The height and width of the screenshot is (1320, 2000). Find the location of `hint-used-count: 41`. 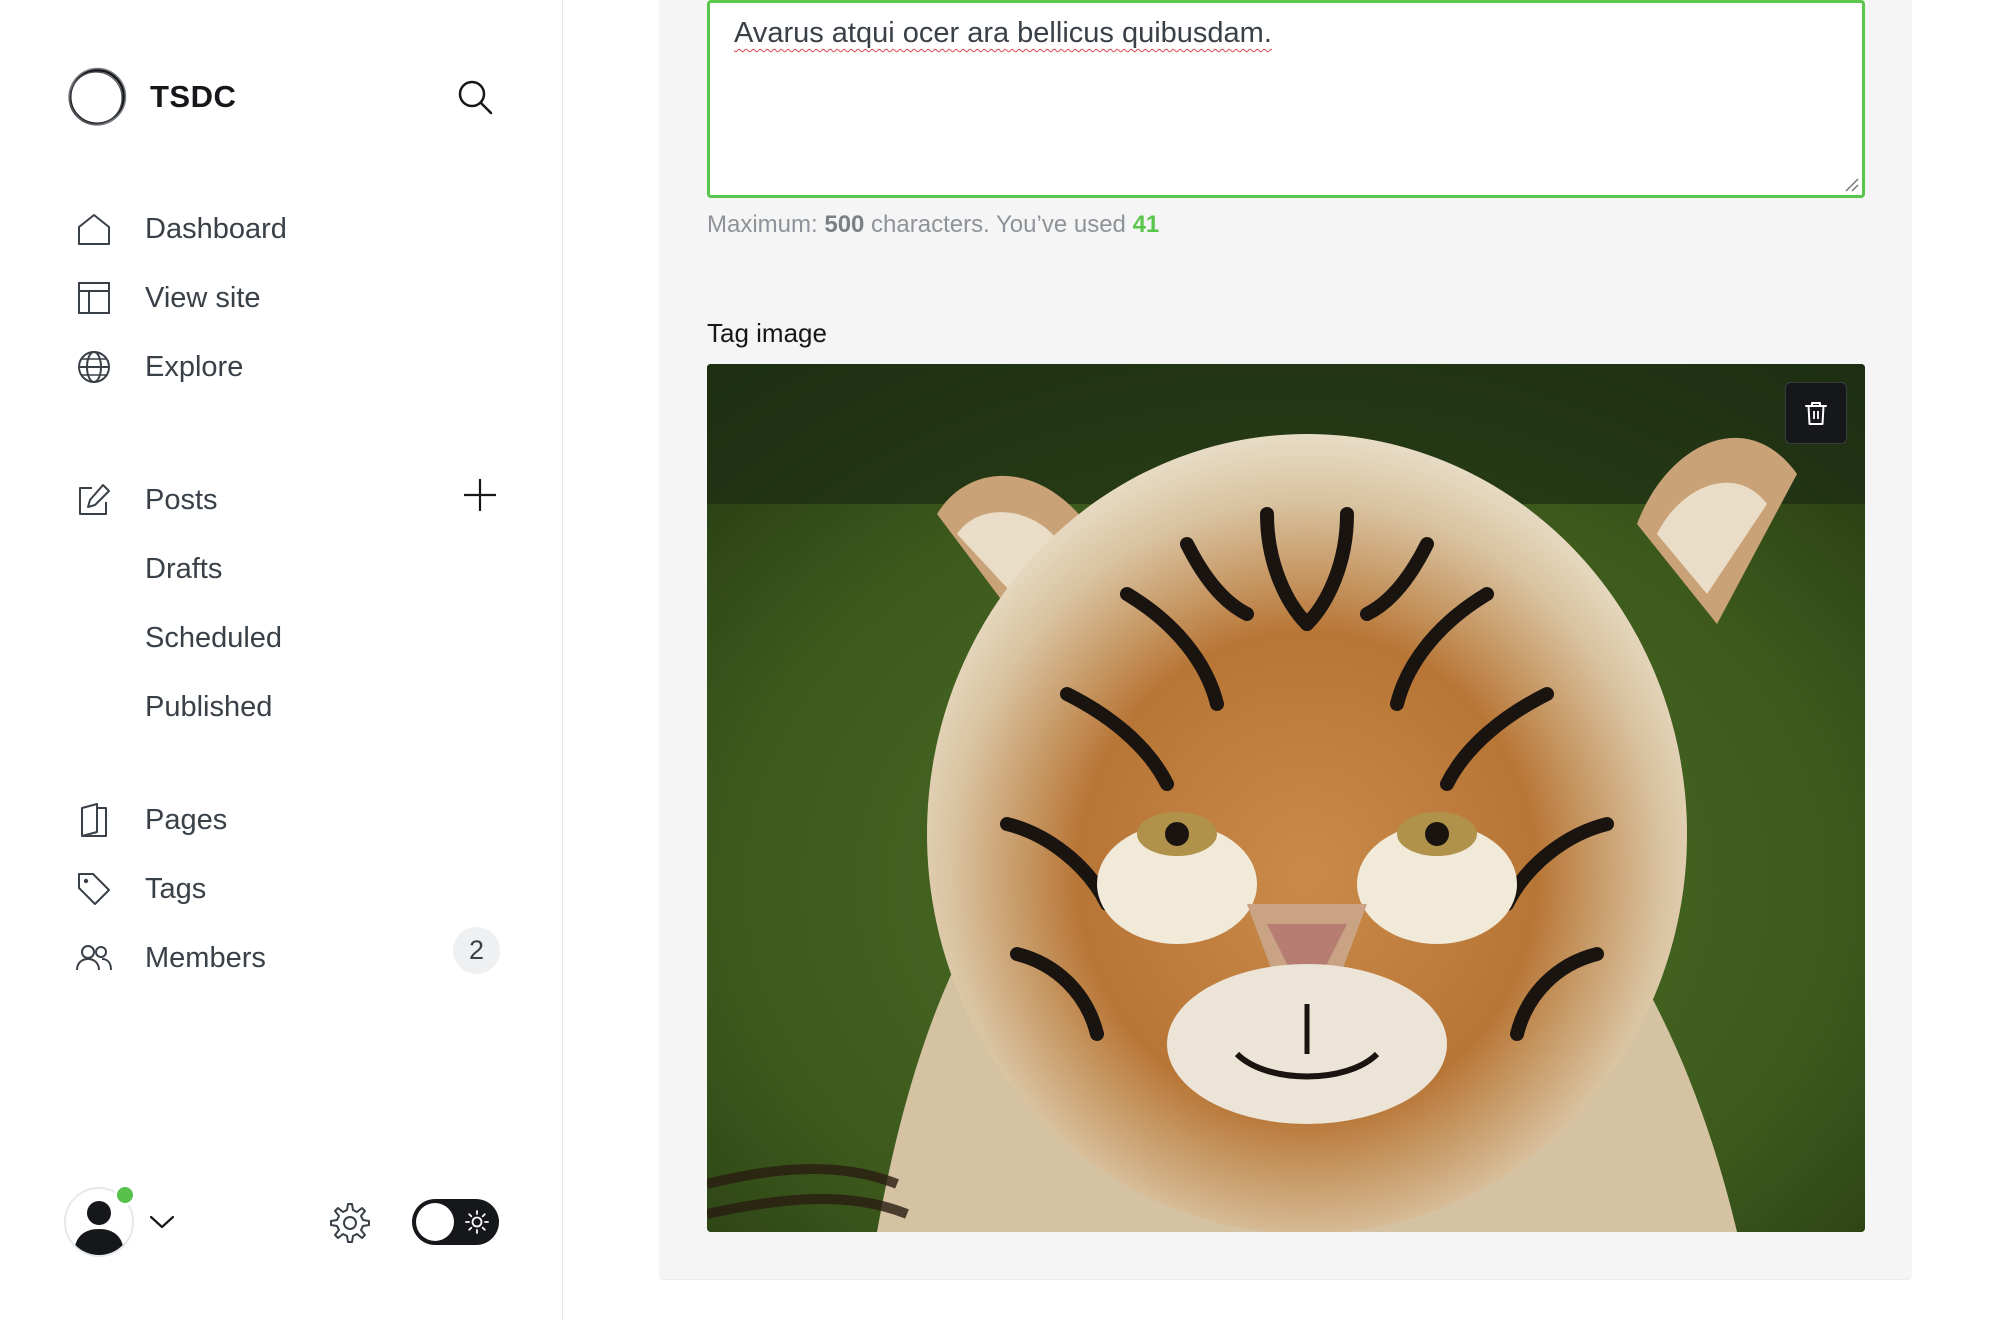

hint-used-count: 41 is located at coordinates (1146, 224).